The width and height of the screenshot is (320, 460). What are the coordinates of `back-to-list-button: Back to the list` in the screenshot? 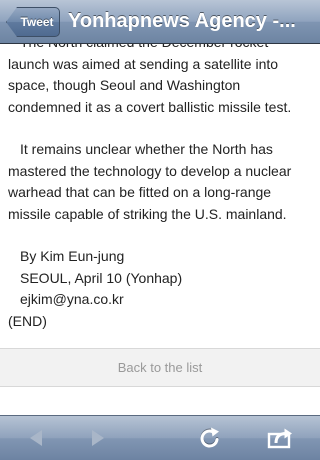 It's located at (160, 367).